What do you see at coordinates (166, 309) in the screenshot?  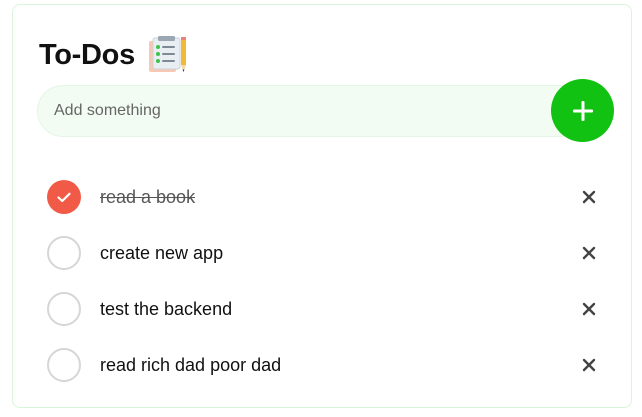 I see `todo-text: test the backend` at bounding box center [166, 309].